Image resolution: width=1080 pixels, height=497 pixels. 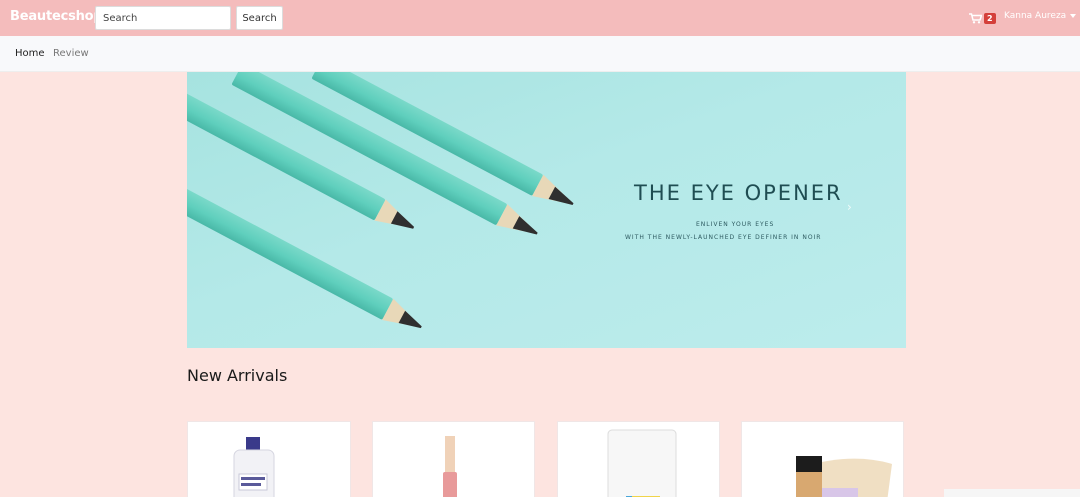 I want to click on cleanser-tube-image, so click(x=642, y=463).